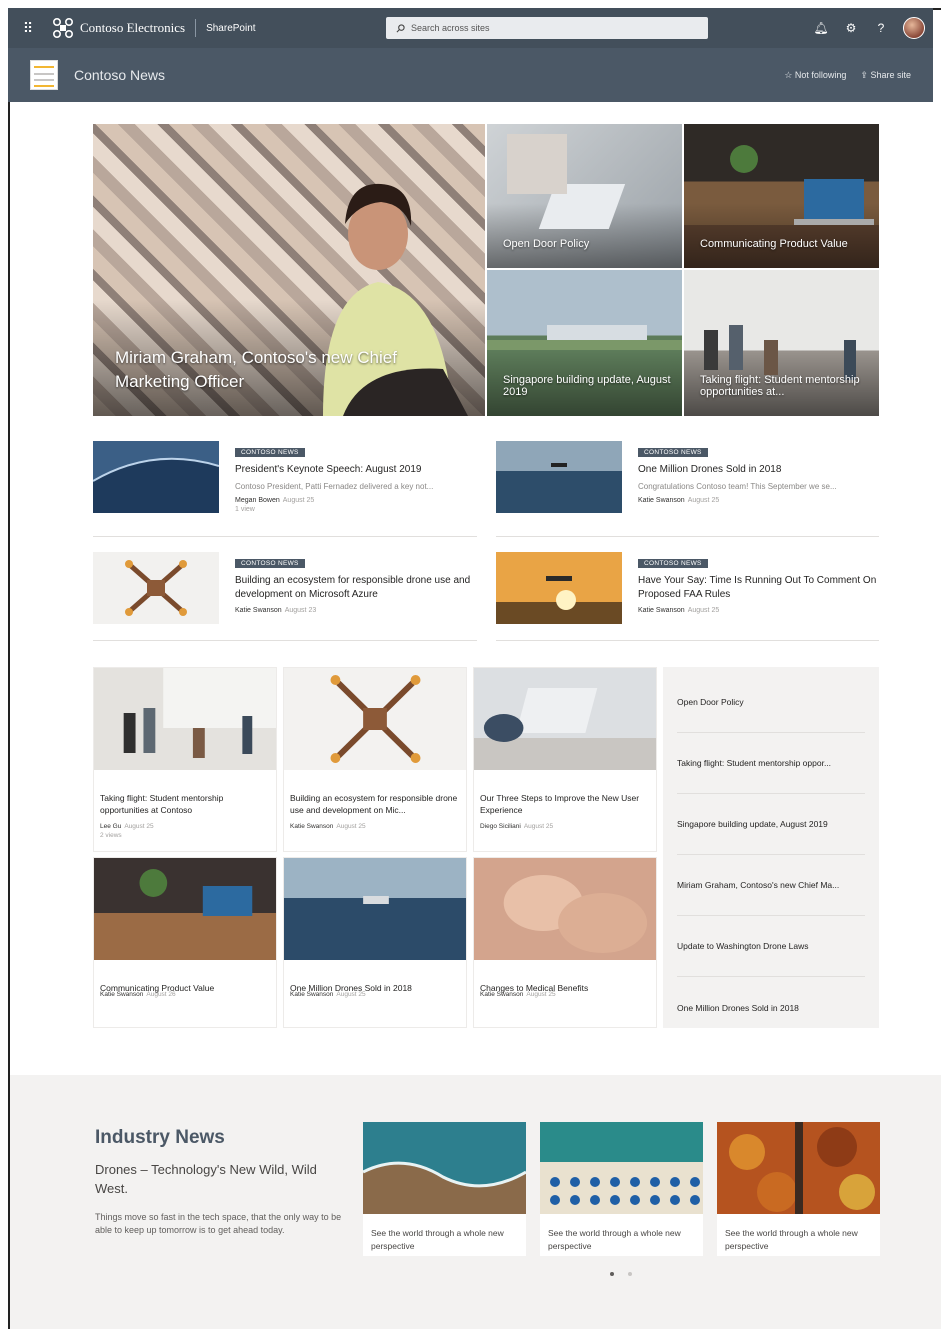 The height and width of the screenshot is (1329, 941). Describe the element at coordinates (774, 244) in the screenshot. I see `hero-tile-caption: Communicating Product Value` at that location.